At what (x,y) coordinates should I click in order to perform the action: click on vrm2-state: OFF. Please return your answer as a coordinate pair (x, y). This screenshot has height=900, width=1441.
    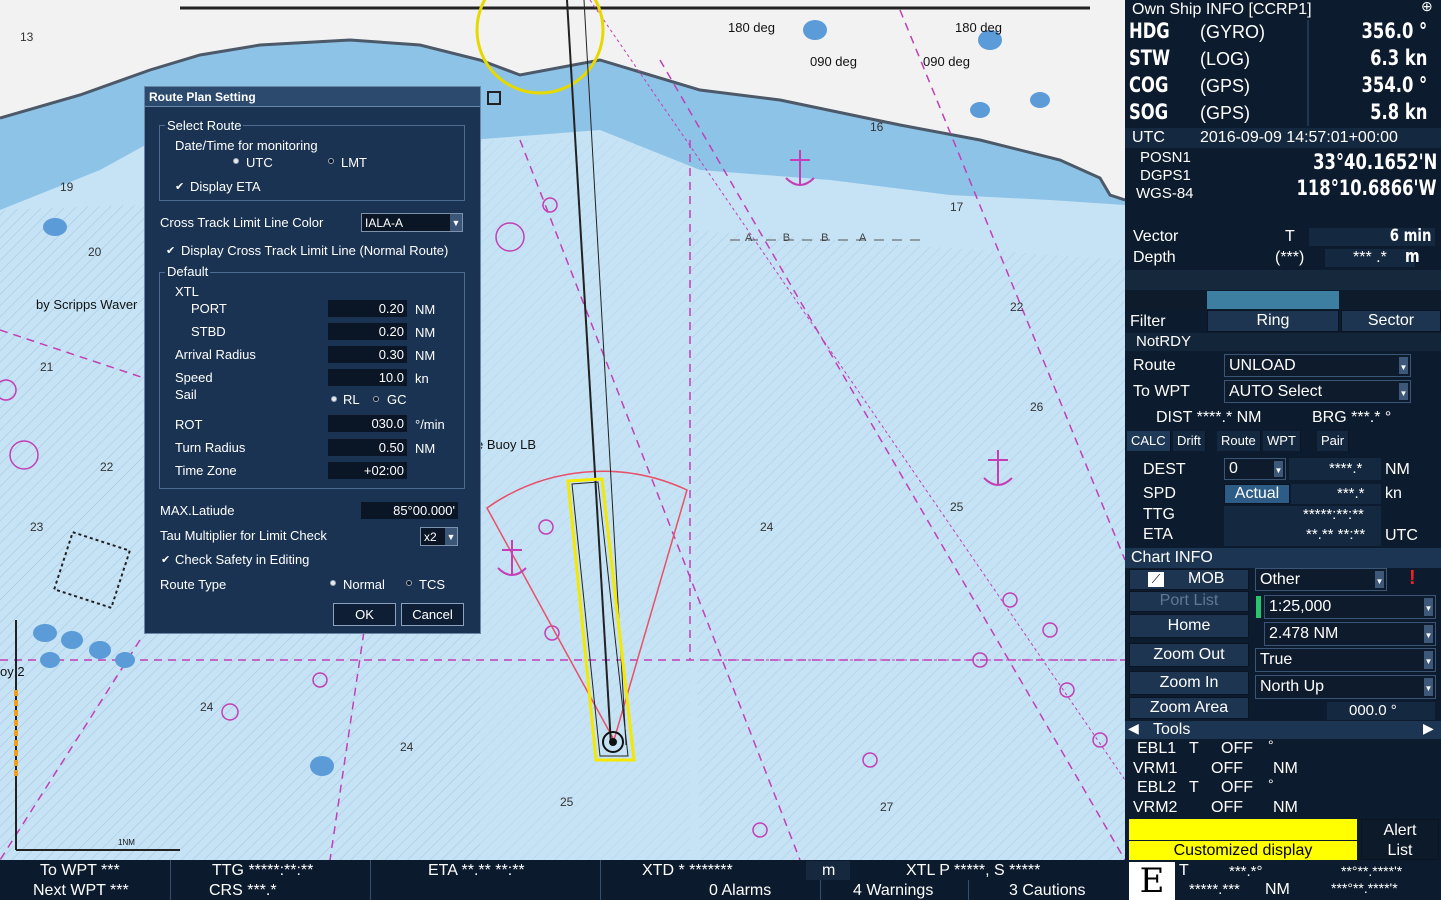
    Looking at the image, I should click on (1227, 808).